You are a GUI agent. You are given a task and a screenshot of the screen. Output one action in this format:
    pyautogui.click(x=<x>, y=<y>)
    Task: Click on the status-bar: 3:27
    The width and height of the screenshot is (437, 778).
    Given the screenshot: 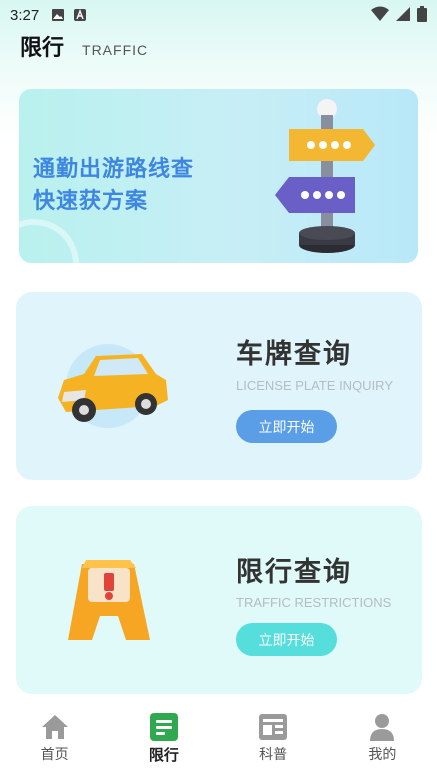 What is the action you would take?
    pyautogui.click(x=218, y=15)
    